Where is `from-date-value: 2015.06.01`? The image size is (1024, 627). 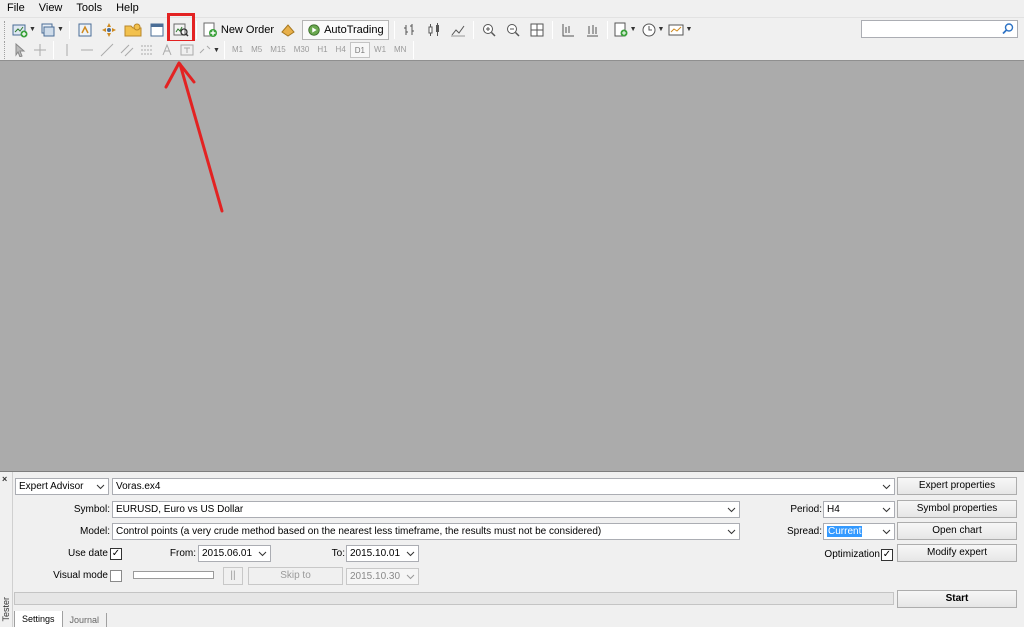
from-date-value: 2015.06.01 is located at coordinates (227, 553).